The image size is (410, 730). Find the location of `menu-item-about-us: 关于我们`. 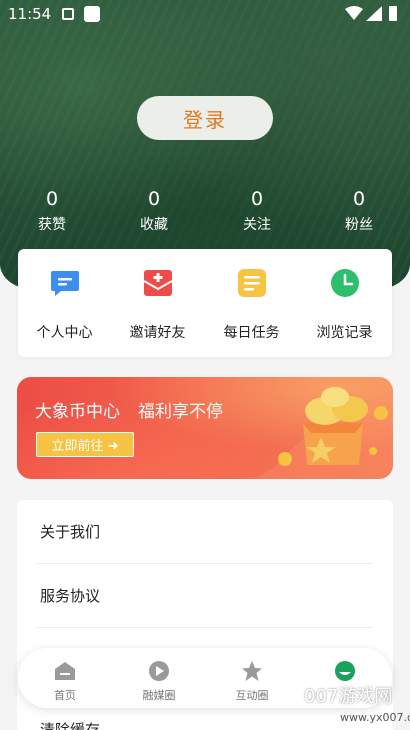

menu-item-about-us: 关于我们 is located at coordinates (205, 532).